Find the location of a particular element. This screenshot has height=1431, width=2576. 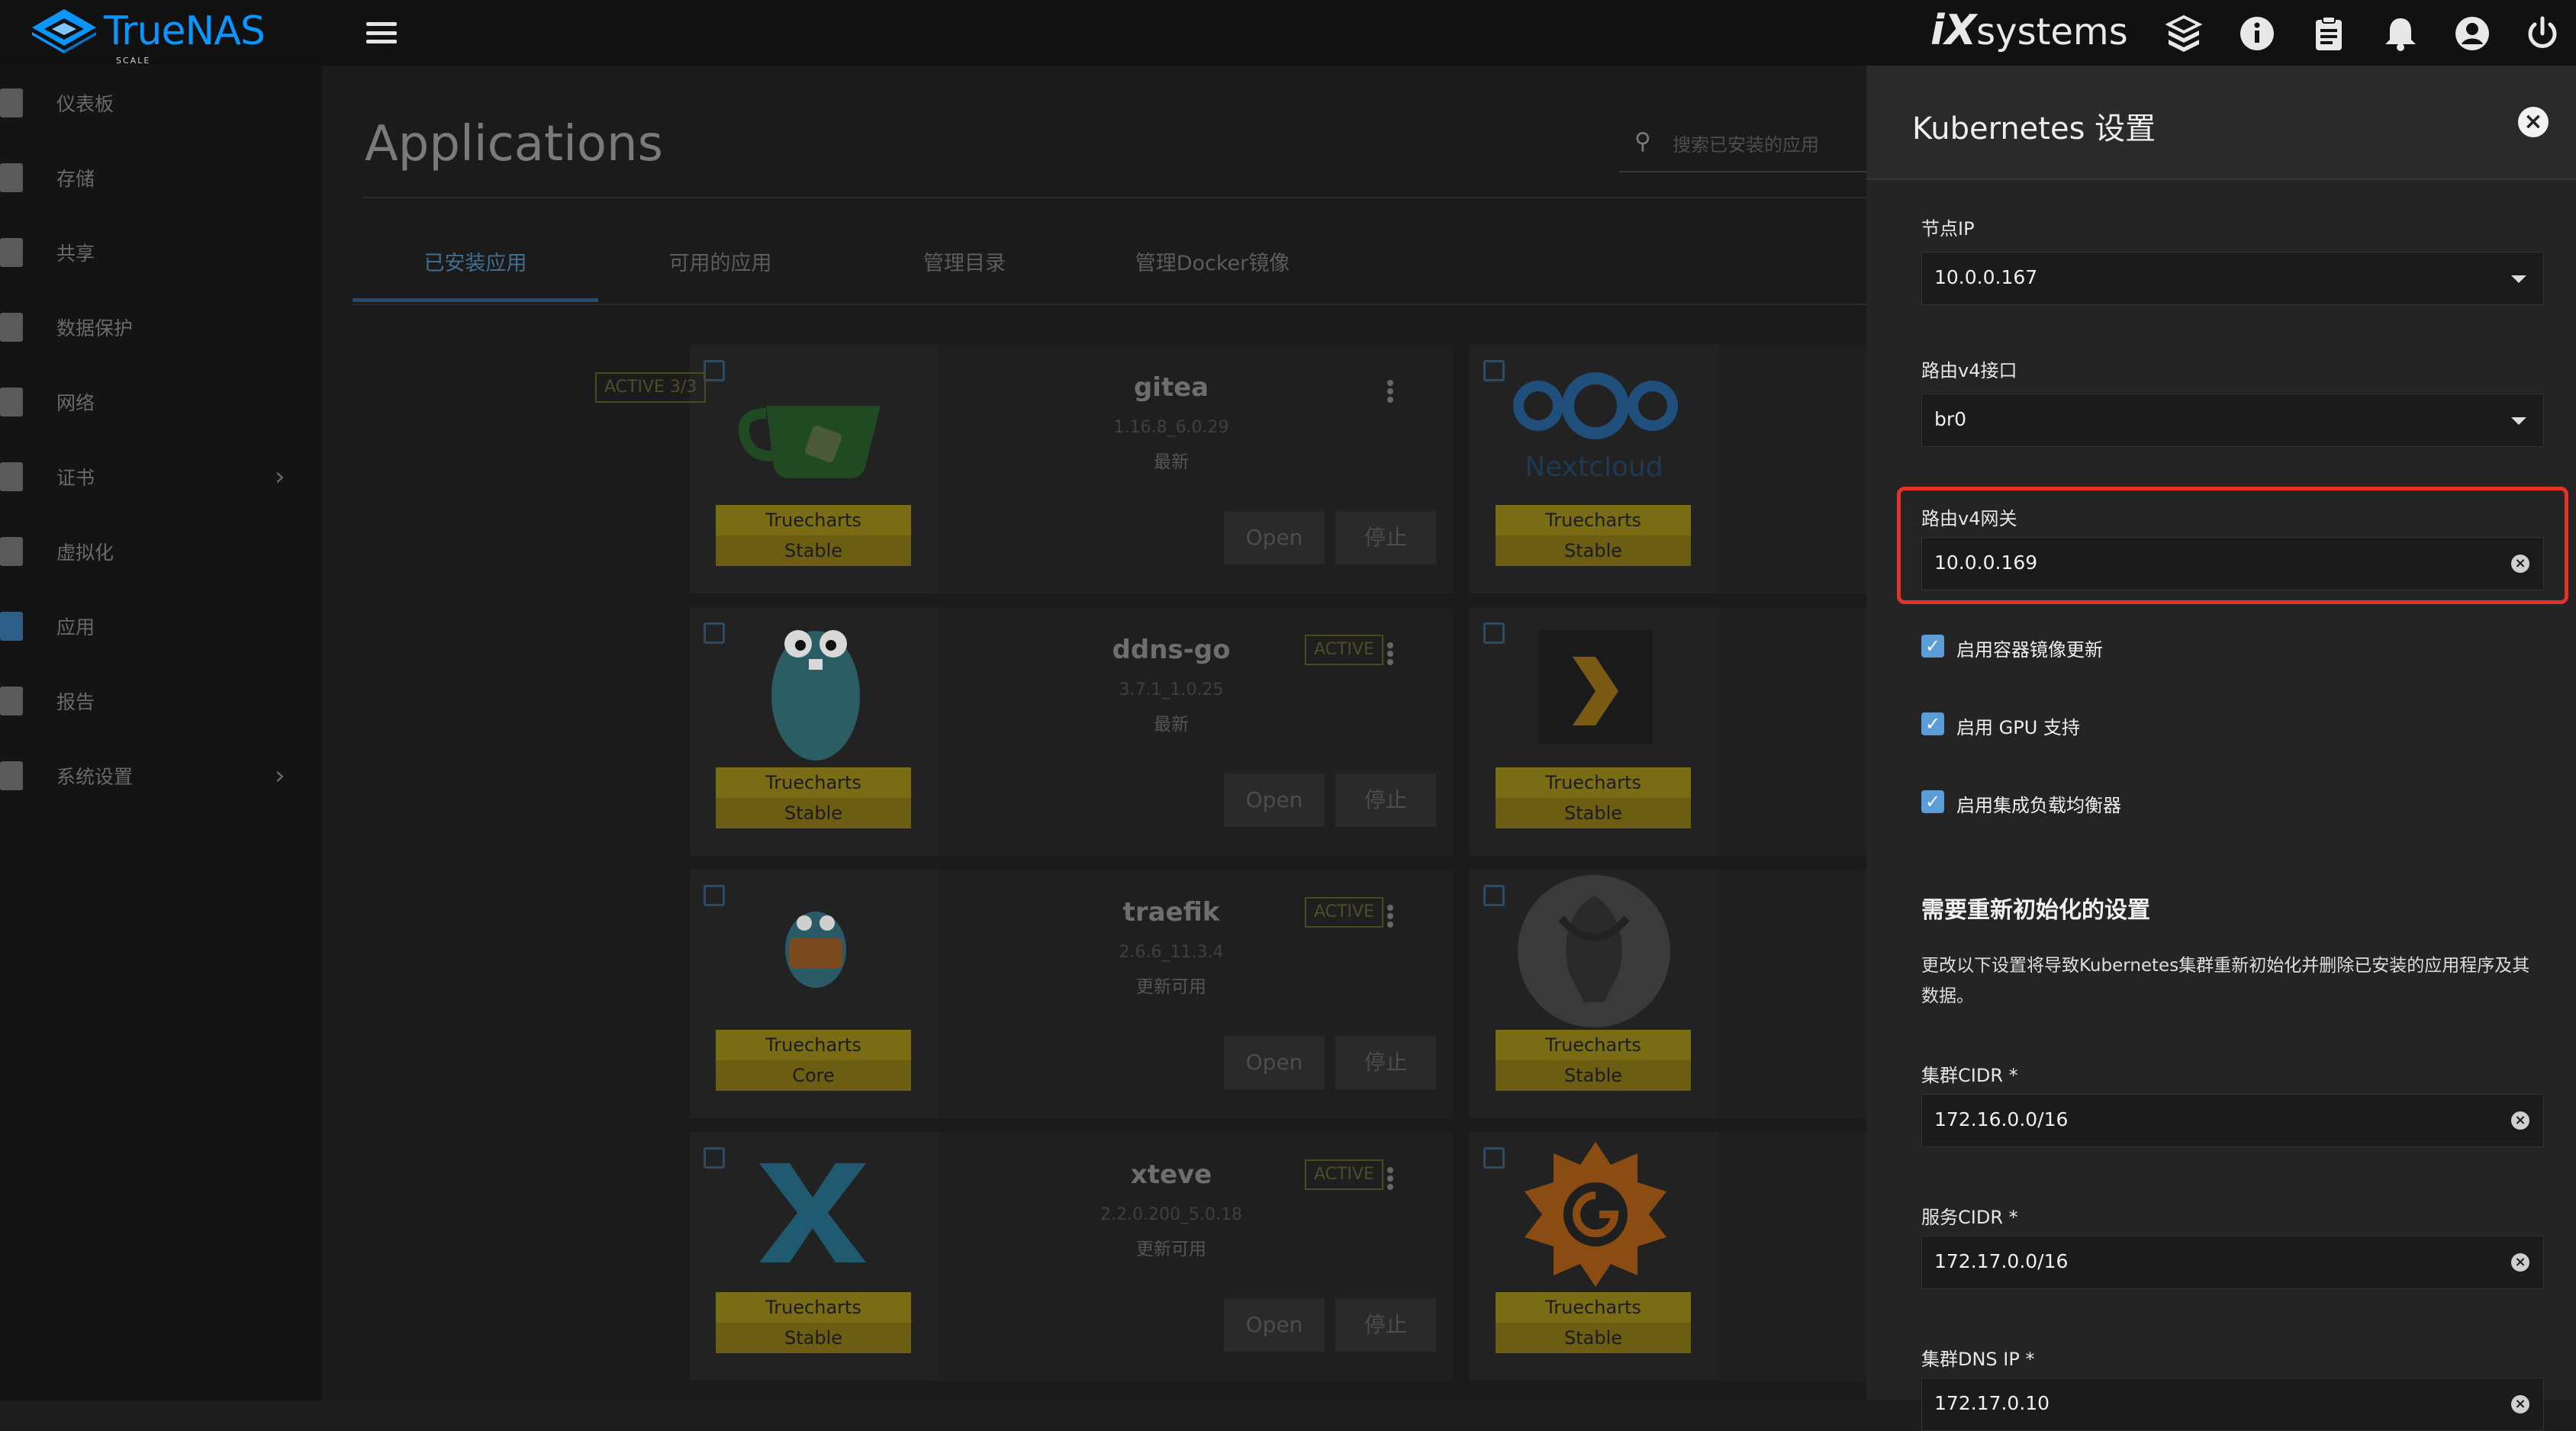

sidebar-item-apps: 应用 is located at coordinates (161, 626).